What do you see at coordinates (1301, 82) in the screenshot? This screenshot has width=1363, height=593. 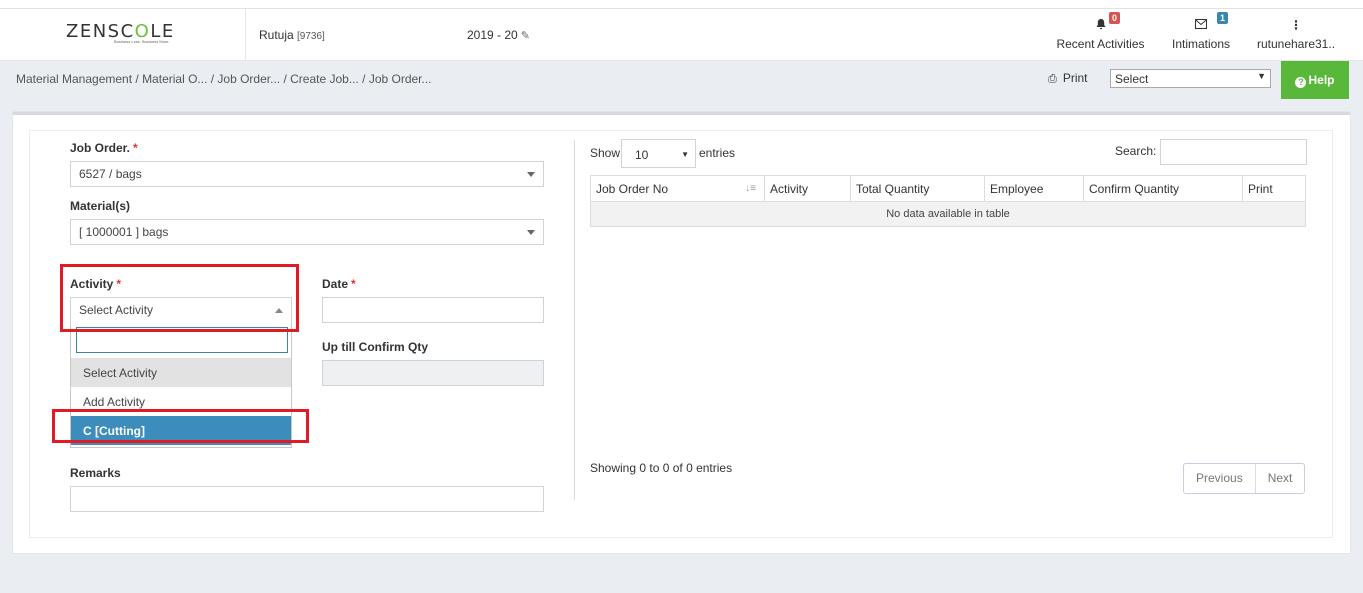 I see `question-icon: ?` at bounding box center [1301, 82].